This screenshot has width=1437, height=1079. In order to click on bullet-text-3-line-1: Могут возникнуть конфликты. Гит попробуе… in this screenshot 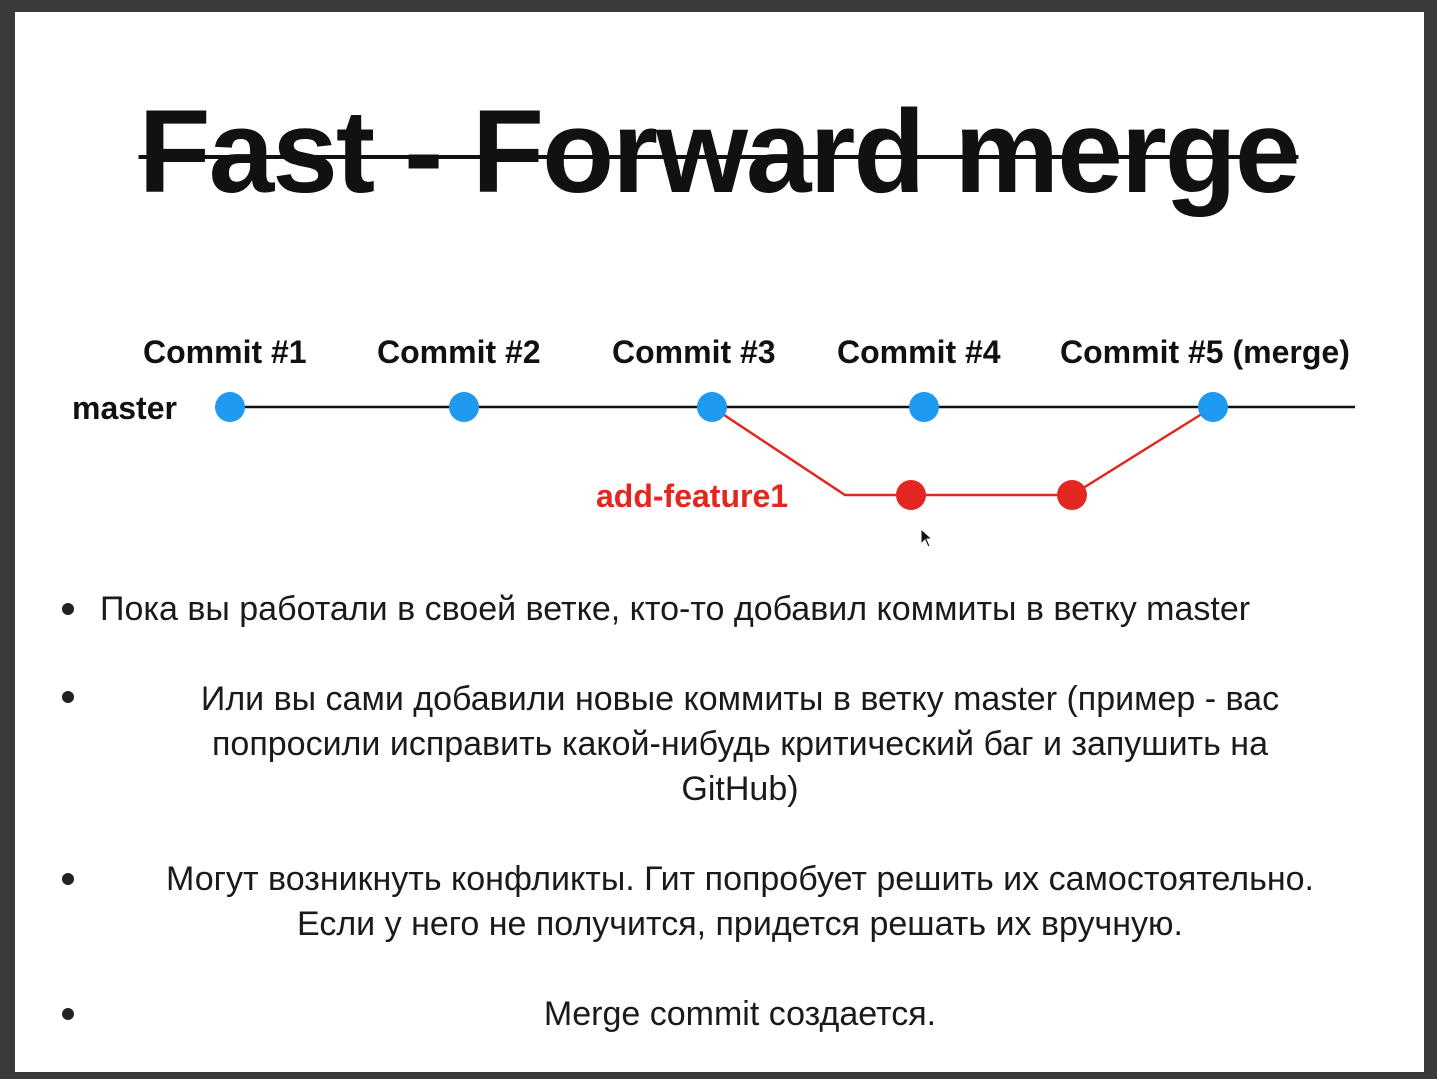, I will do `click(740, 879)`.